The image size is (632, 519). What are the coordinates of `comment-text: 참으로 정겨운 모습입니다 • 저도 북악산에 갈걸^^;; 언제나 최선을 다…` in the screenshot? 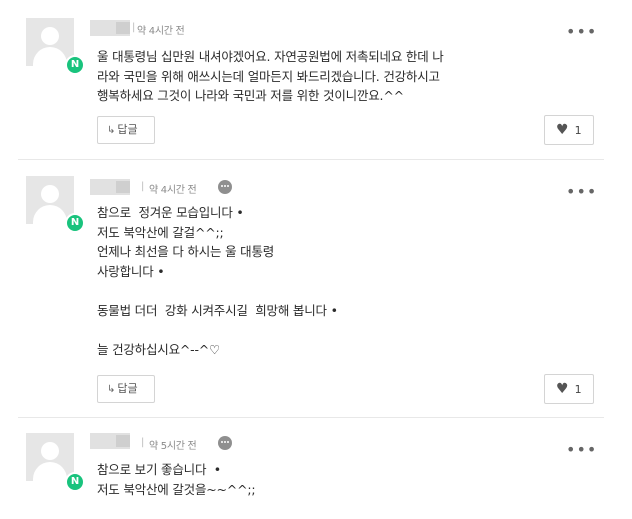 It's located at (217, 281).